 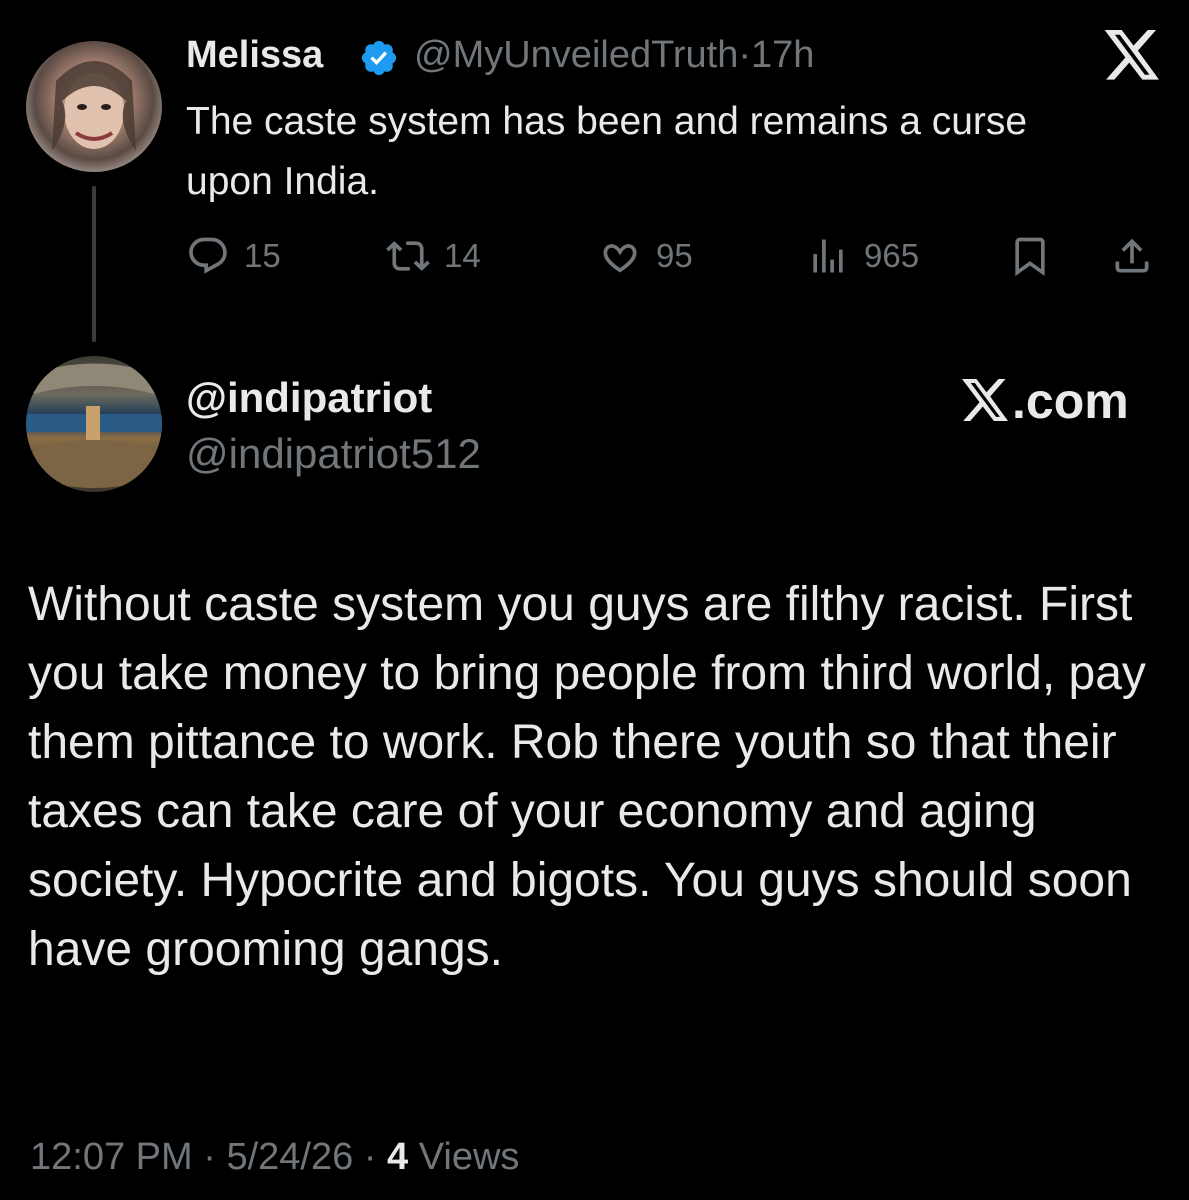 I want to click on views-count: 965, so click(x=892, y=255).